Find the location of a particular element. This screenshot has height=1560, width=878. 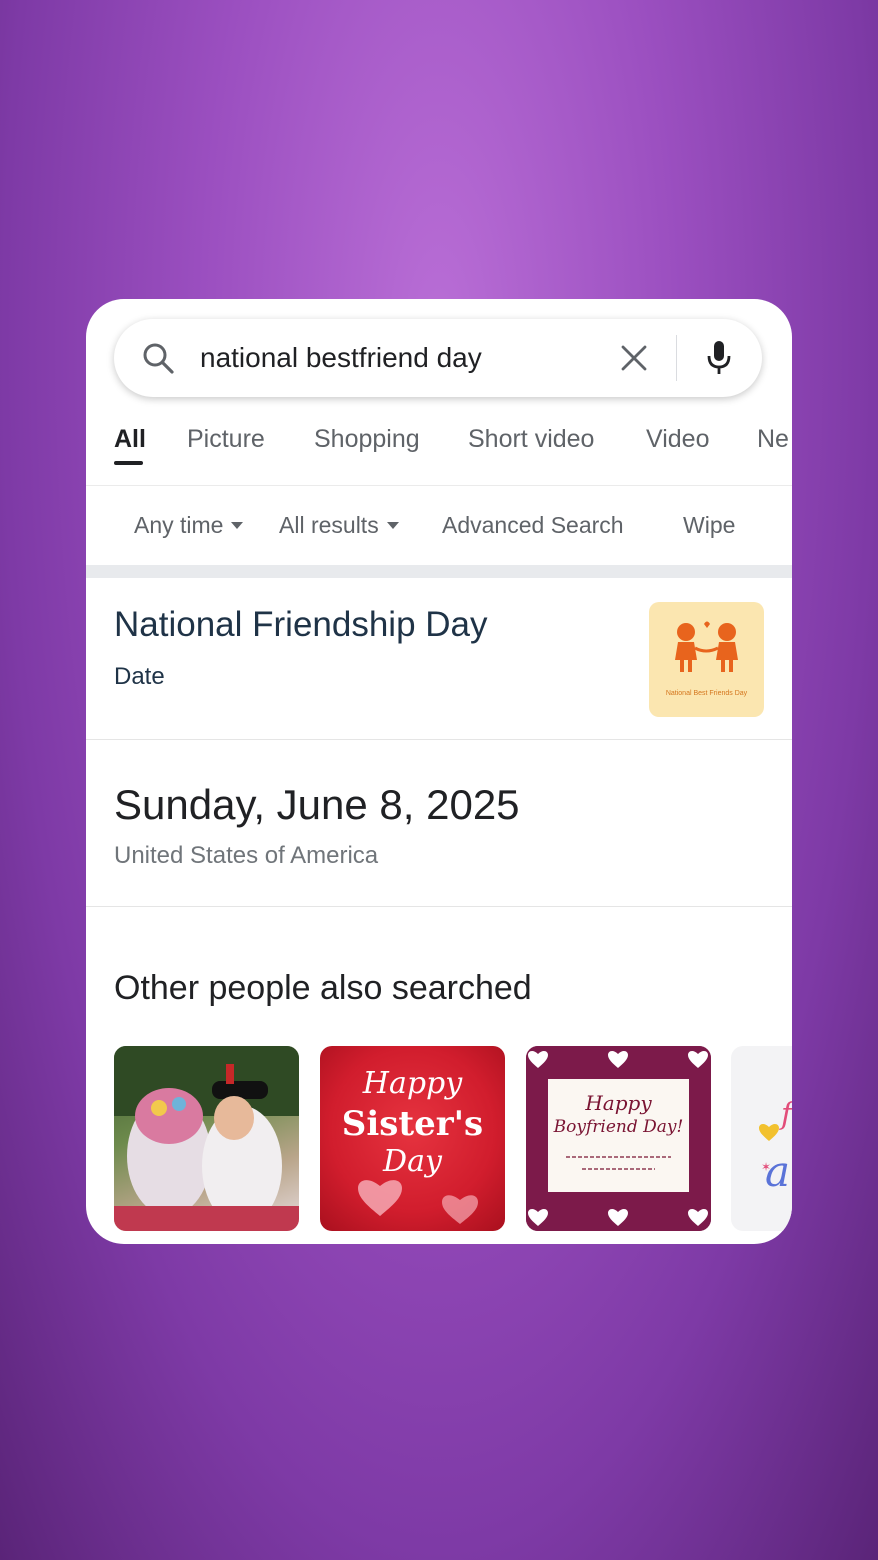

tab-shopping: Shopping is located at coordinates (367, 439).